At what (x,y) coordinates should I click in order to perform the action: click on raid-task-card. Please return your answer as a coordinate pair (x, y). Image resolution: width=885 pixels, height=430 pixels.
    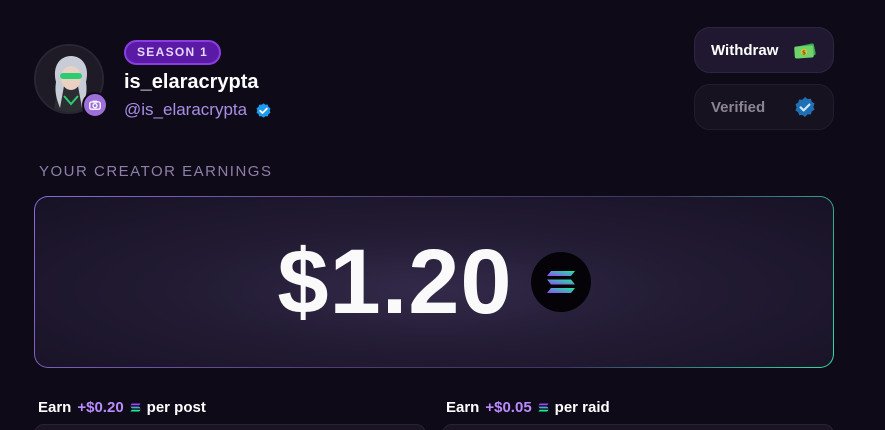
    Looking at the image, I should click on (638, 427).